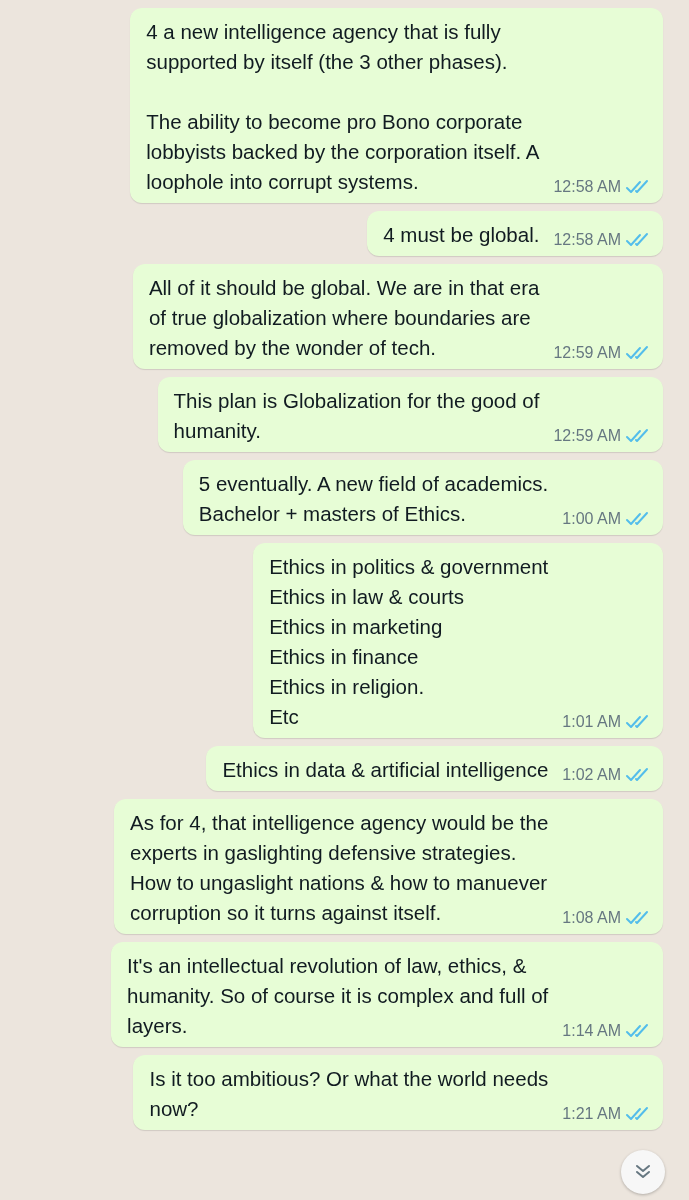 The height and width of the screenshot is (1200, 689). What do you see at coordinates (349, 1094) in the screenshot?
I see `message-text: Is it too ambitious? Or what the world needs now?` at bounding box center [349, 1094].